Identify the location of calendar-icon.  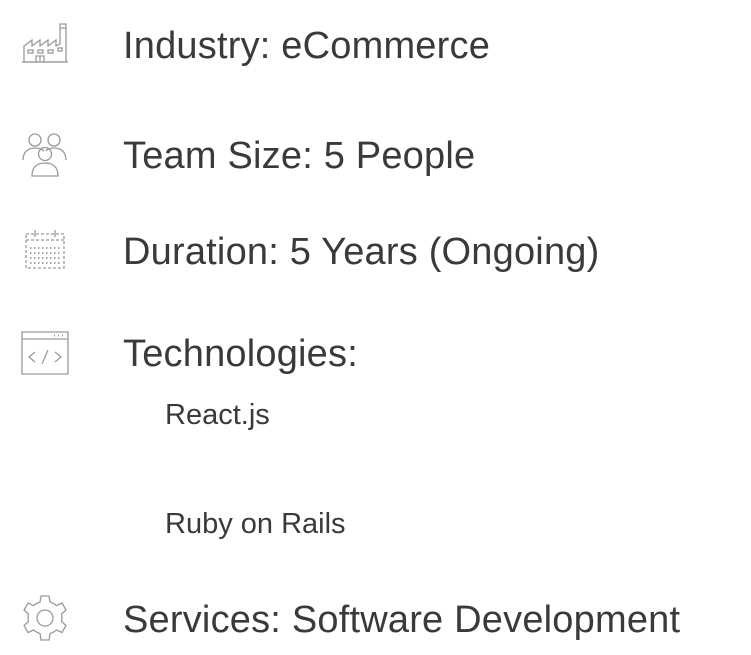
(45, 249).